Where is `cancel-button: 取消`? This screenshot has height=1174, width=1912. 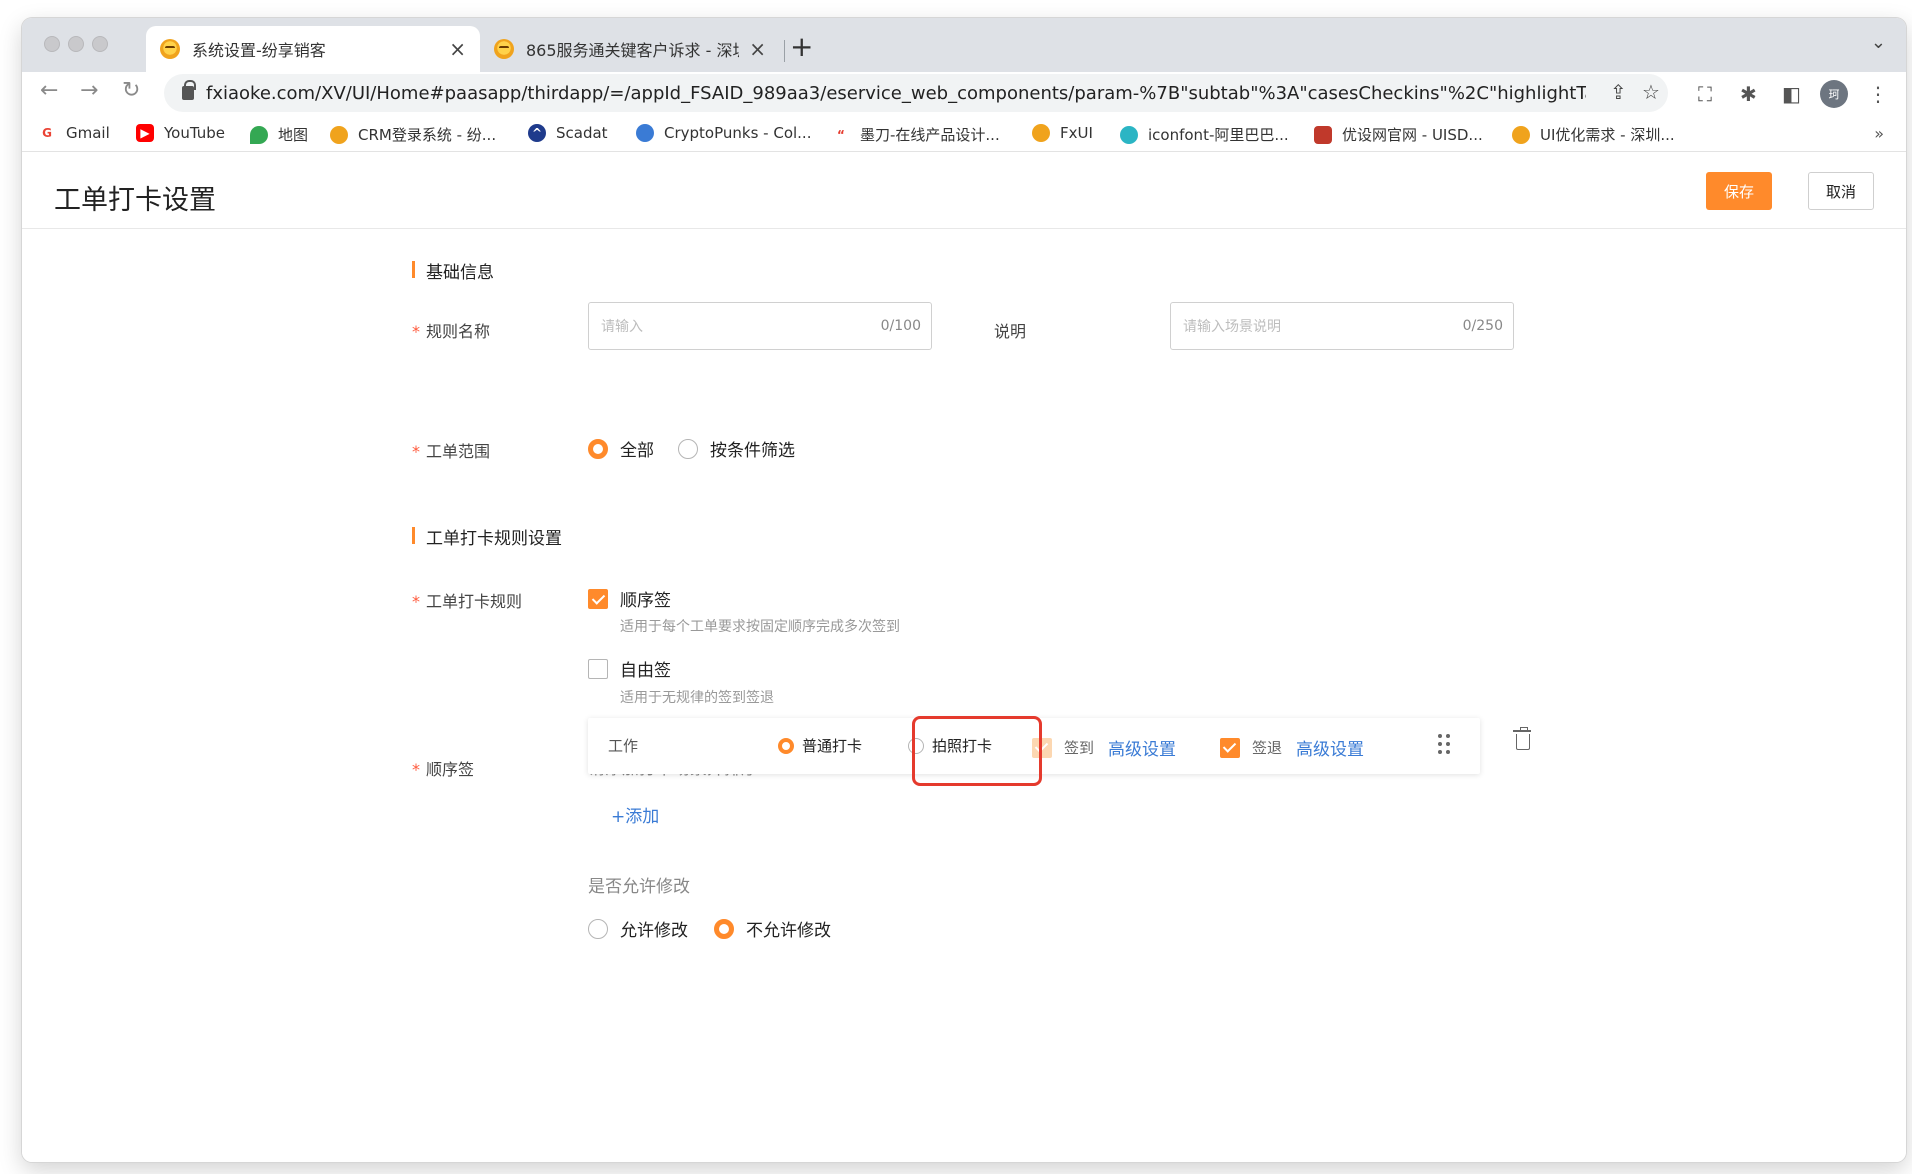
cancel-button: 取消 is located at coordinates (1841, 191).